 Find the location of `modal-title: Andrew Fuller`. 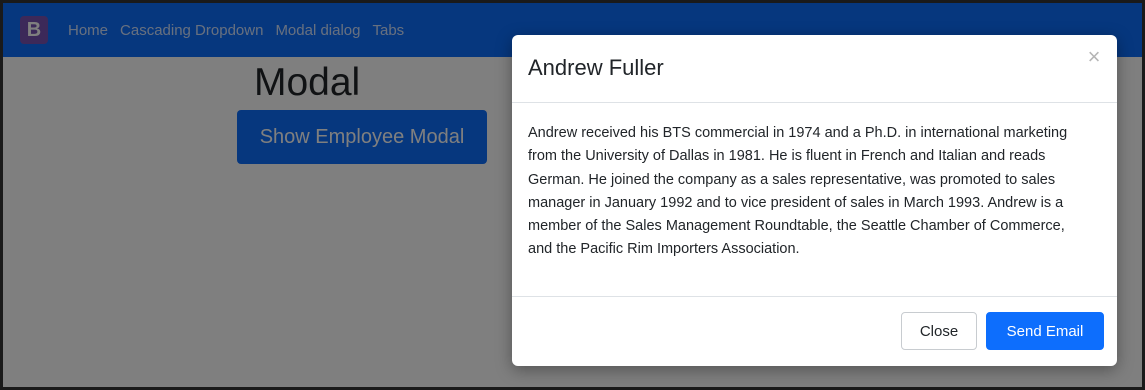

modal-title: Andrew Fuller is located at coordinates (596, 67).